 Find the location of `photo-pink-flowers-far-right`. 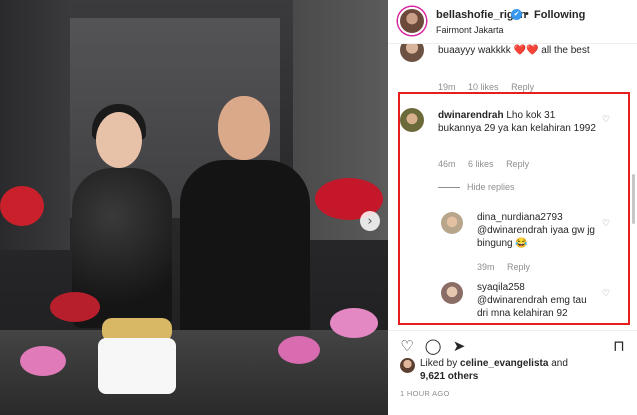

photo-pink-flowers-far-right is located at coordinates (354, 323).